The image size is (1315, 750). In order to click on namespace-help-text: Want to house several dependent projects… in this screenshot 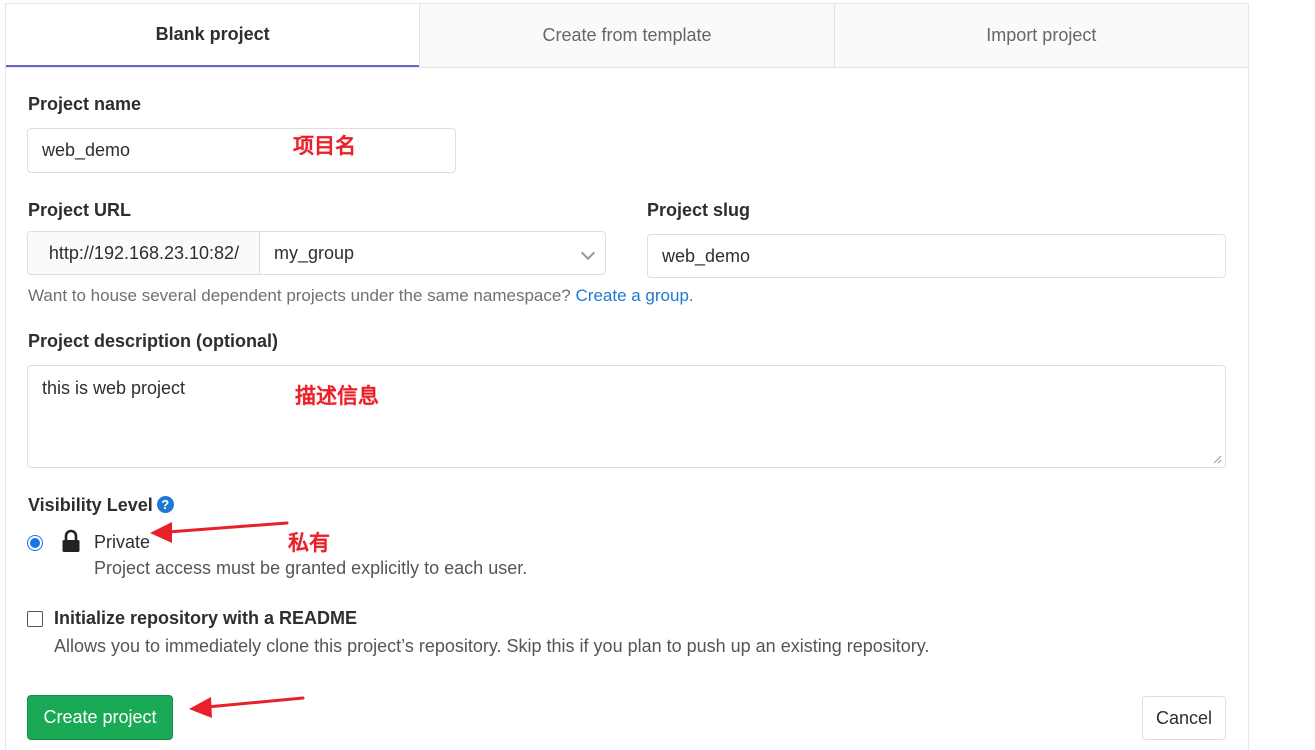, I will do `click(361, 296)`.